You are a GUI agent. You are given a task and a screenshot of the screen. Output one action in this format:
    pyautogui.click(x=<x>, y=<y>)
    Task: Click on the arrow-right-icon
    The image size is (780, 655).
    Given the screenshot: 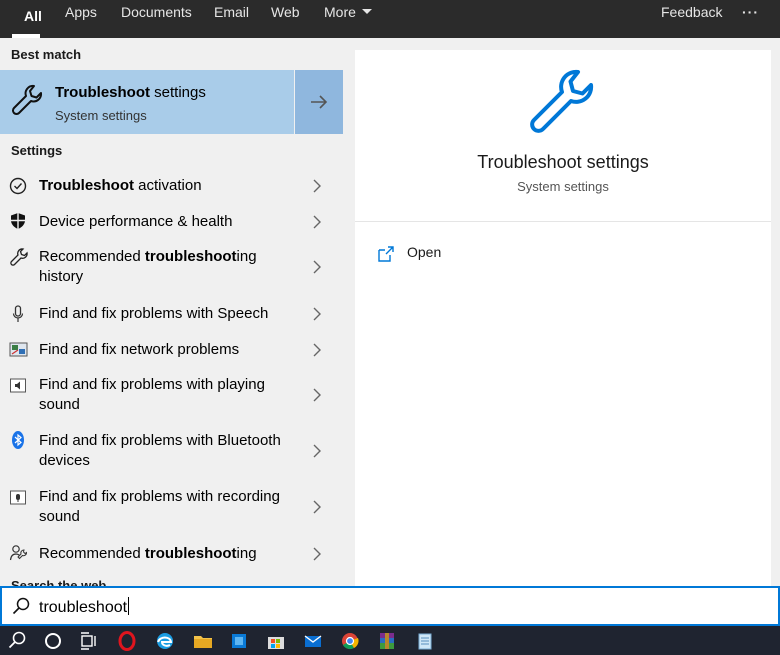 What is the action you would take?
    pyautogui.click(x=319, y=102)
    